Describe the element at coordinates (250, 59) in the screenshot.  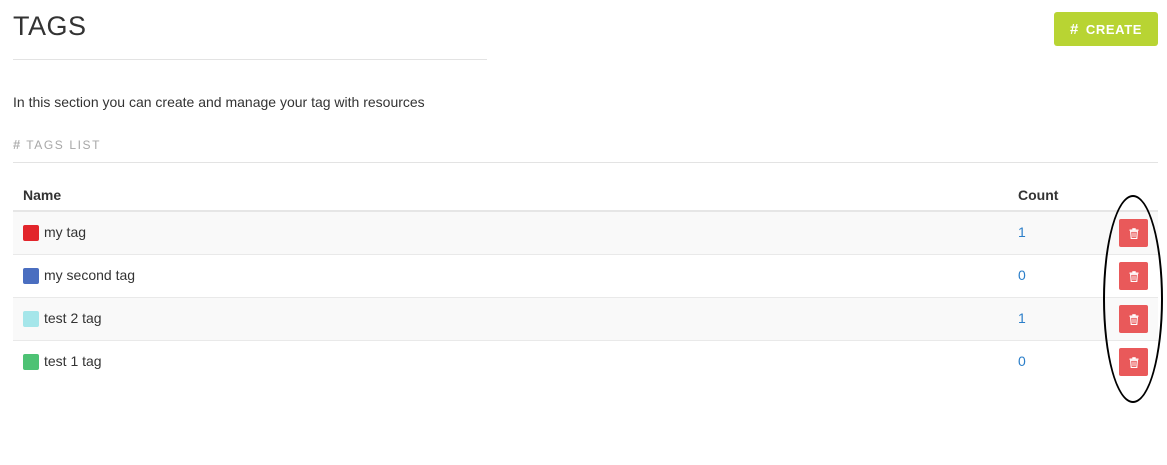
I see `title-divider` at that location.